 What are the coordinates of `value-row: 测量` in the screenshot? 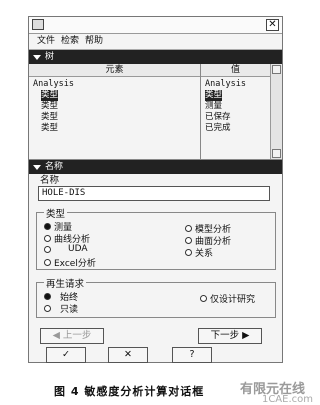 It's located at (235, 106).